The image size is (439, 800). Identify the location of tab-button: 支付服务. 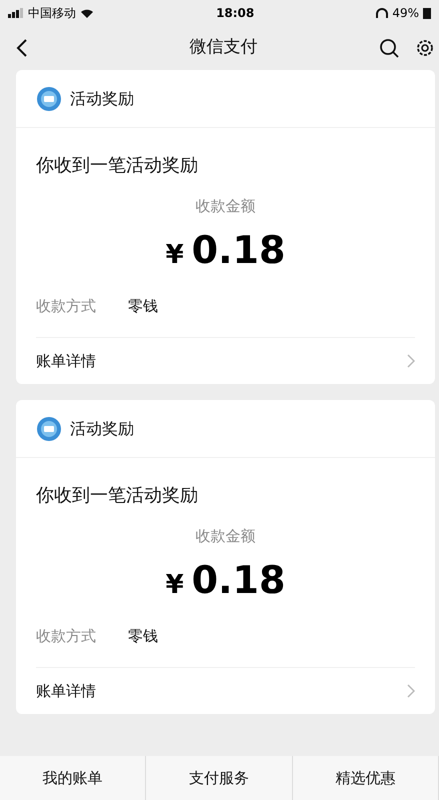
(219, 778).